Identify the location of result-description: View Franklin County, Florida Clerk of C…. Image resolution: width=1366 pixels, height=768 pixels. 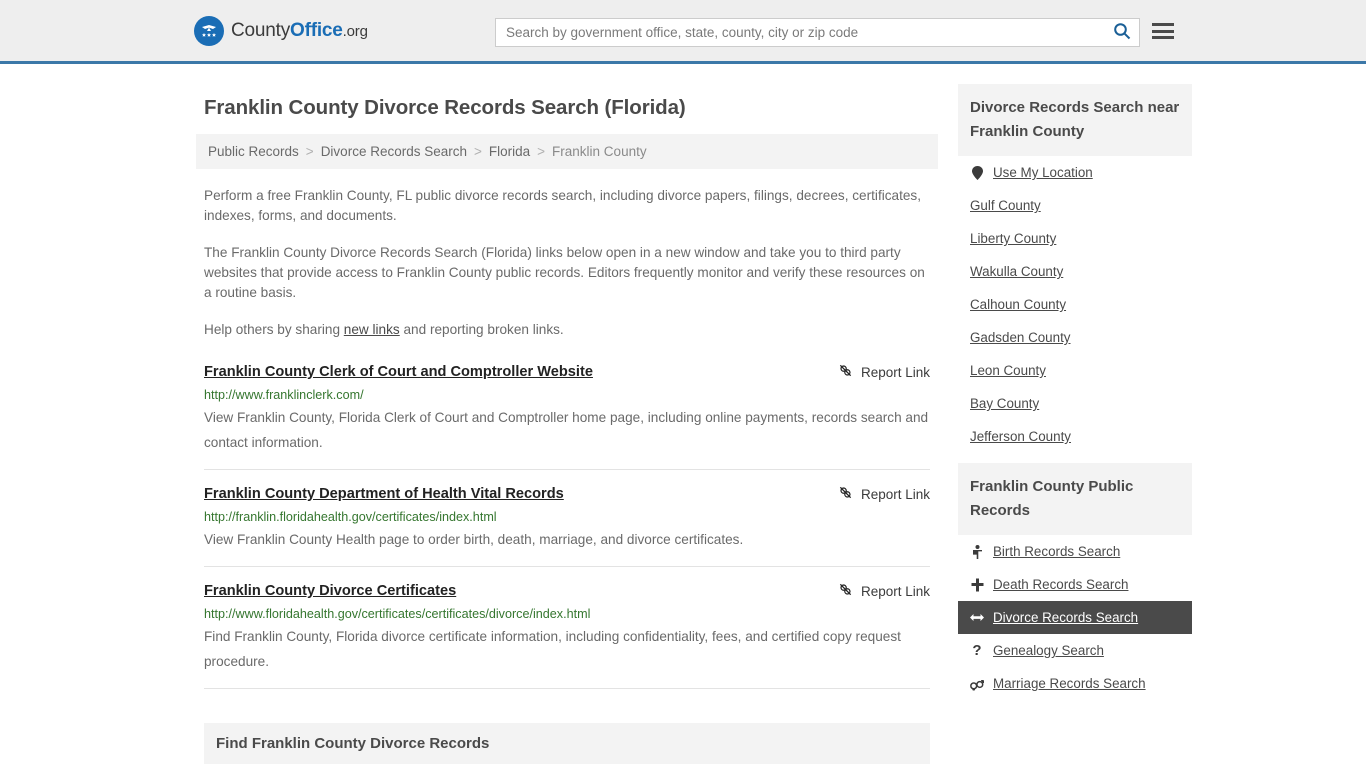
(566, 430).